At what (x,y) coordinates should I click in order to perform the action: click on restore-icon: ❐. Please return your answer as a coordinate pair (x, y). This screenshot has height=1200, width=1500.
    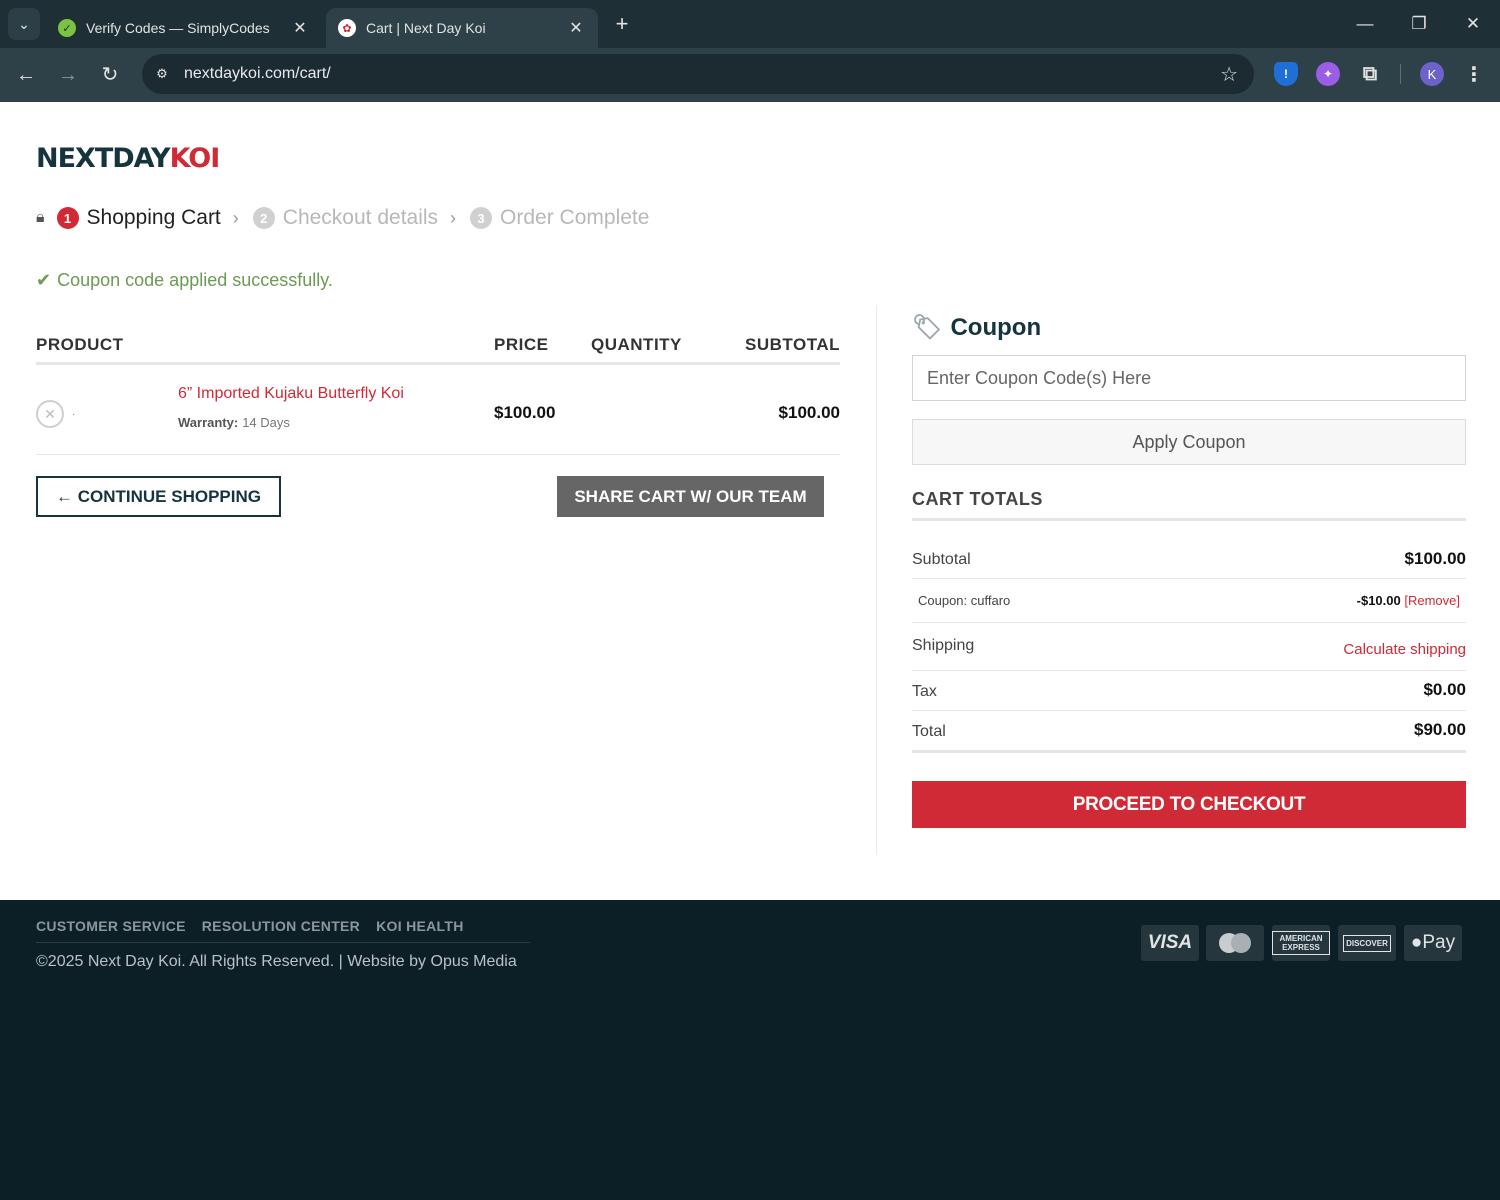
    Looking at the image, I should click on (1419, 24).